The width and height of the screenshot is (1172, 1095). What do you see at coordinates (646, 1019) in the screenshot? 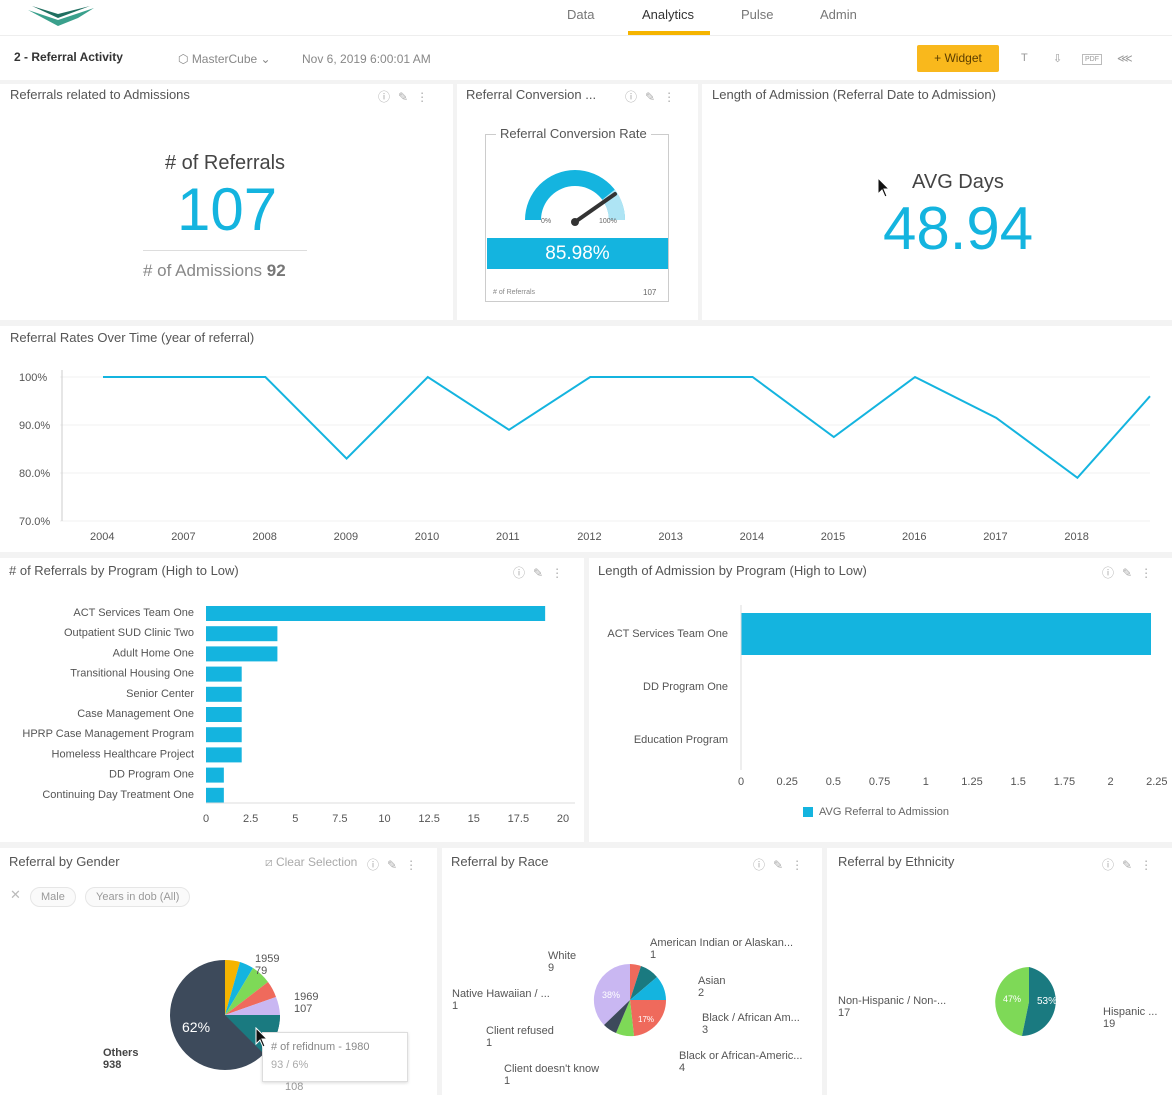
I see `race-red-pct: 17%` at bounding box center [646, 1019].